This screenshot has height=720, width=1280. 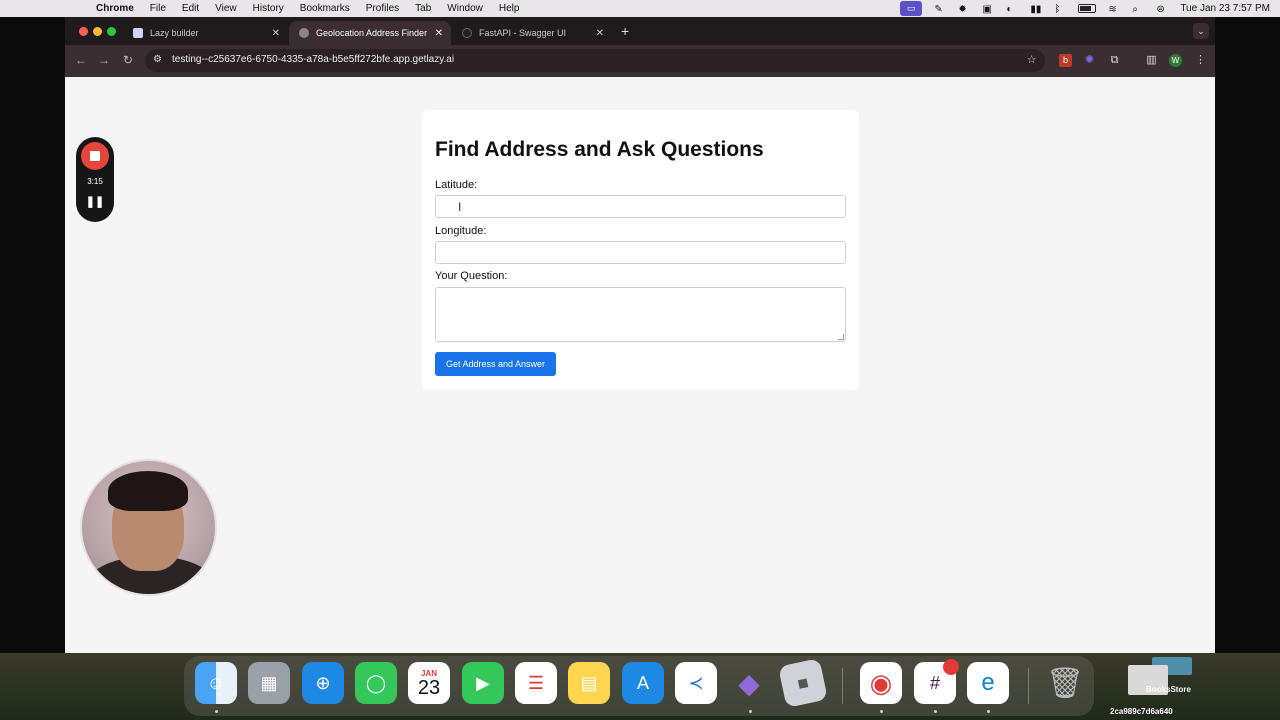 What do you see at coordinates (536, 683) in the screenshot?
I see `reminders-icon: ☰` at bounding box center [536, 683].